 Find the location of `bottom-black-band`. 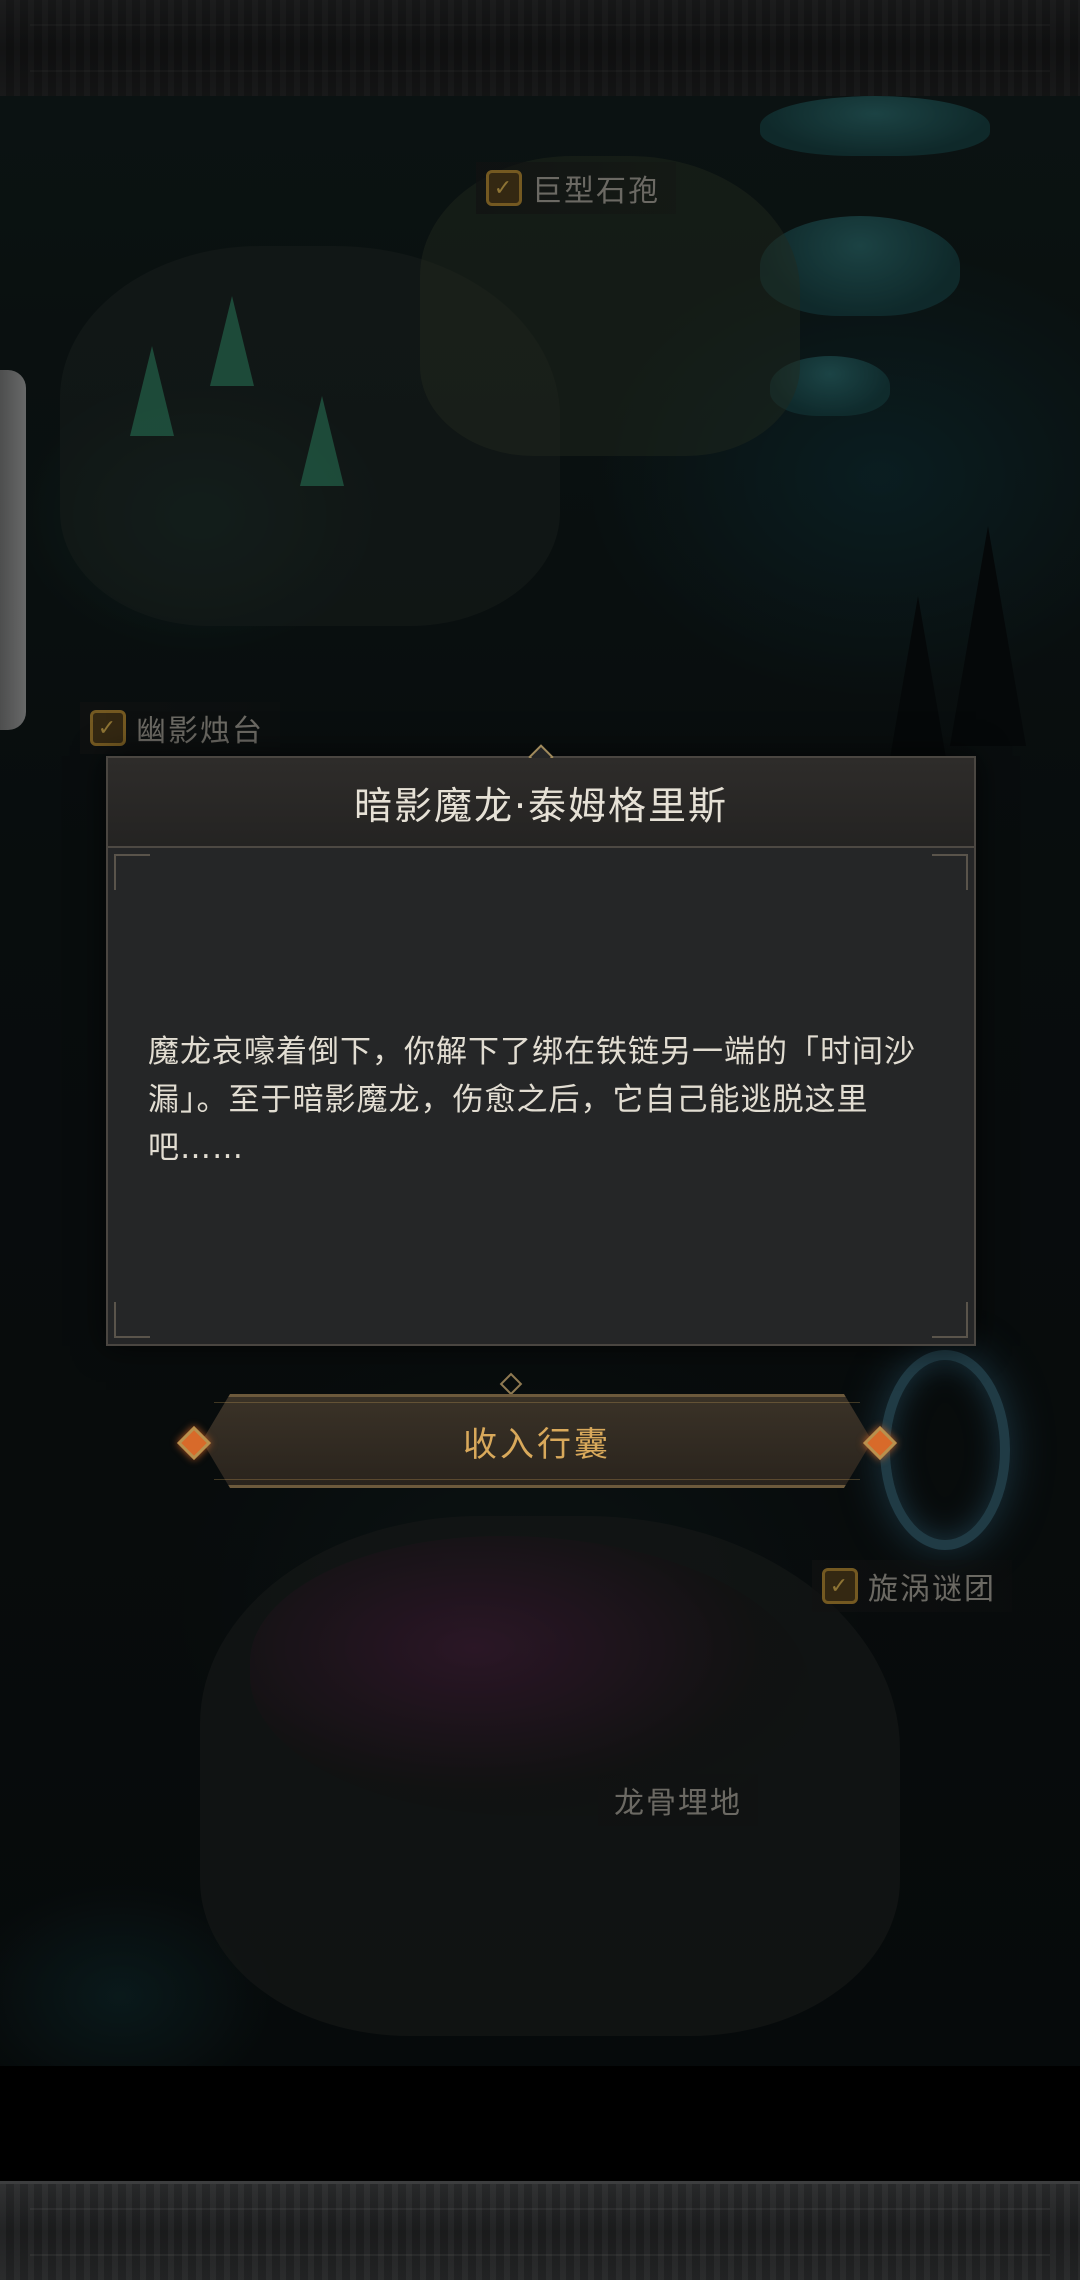

bottom-black-band is located at coordinates (540, 2125).